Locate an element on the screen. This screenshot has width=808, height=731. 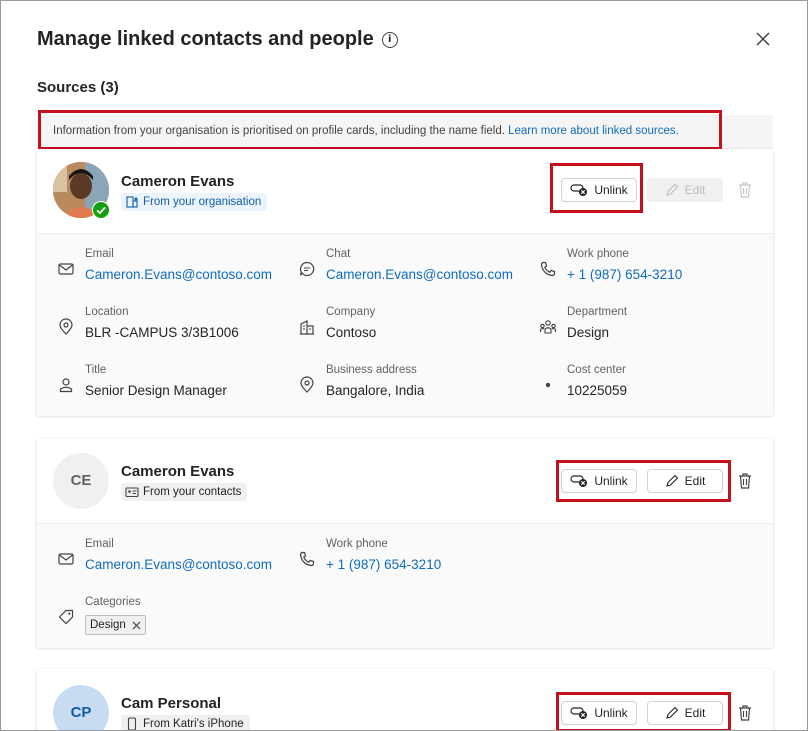
remove-category-icon is located at coordinates (136, 625).